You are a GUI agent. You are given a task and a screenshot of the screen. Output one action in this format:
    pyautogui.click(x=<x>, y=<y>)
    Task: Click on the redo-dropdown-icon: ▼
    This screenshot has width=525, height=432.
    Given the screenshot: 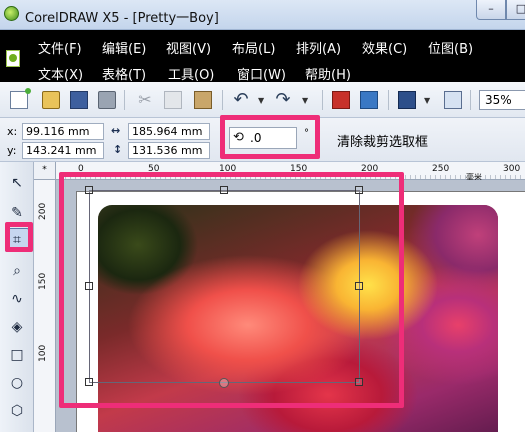 What is the action you would take?
    pyautogui.click(x=305, y=100)
    